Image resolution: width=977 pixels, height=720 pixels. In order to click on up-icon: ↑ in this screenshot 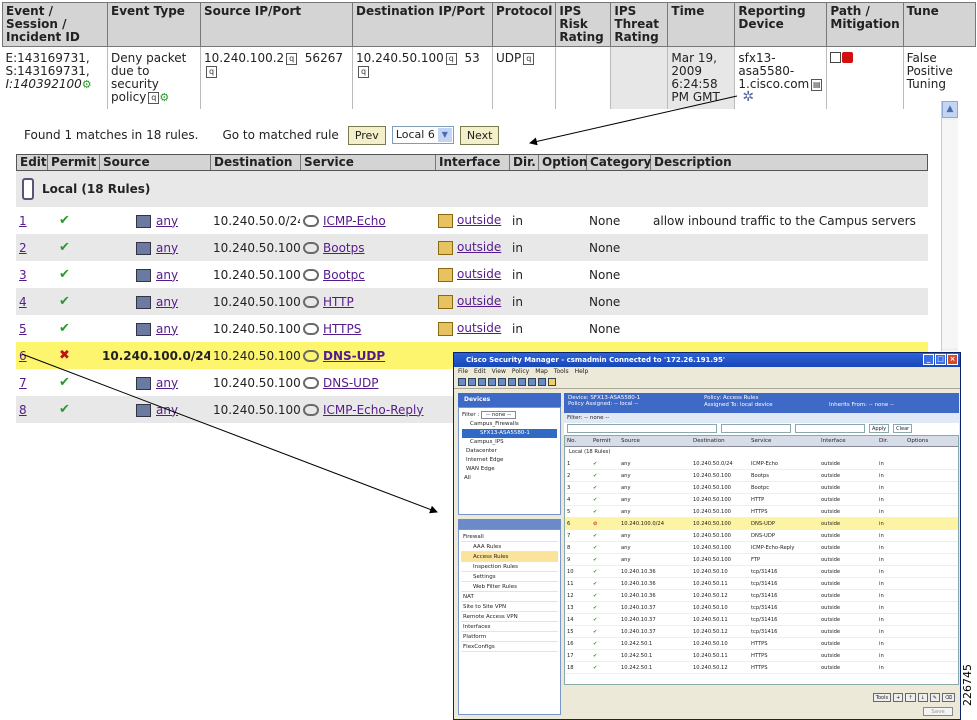, I will do `click(910, 697)`.